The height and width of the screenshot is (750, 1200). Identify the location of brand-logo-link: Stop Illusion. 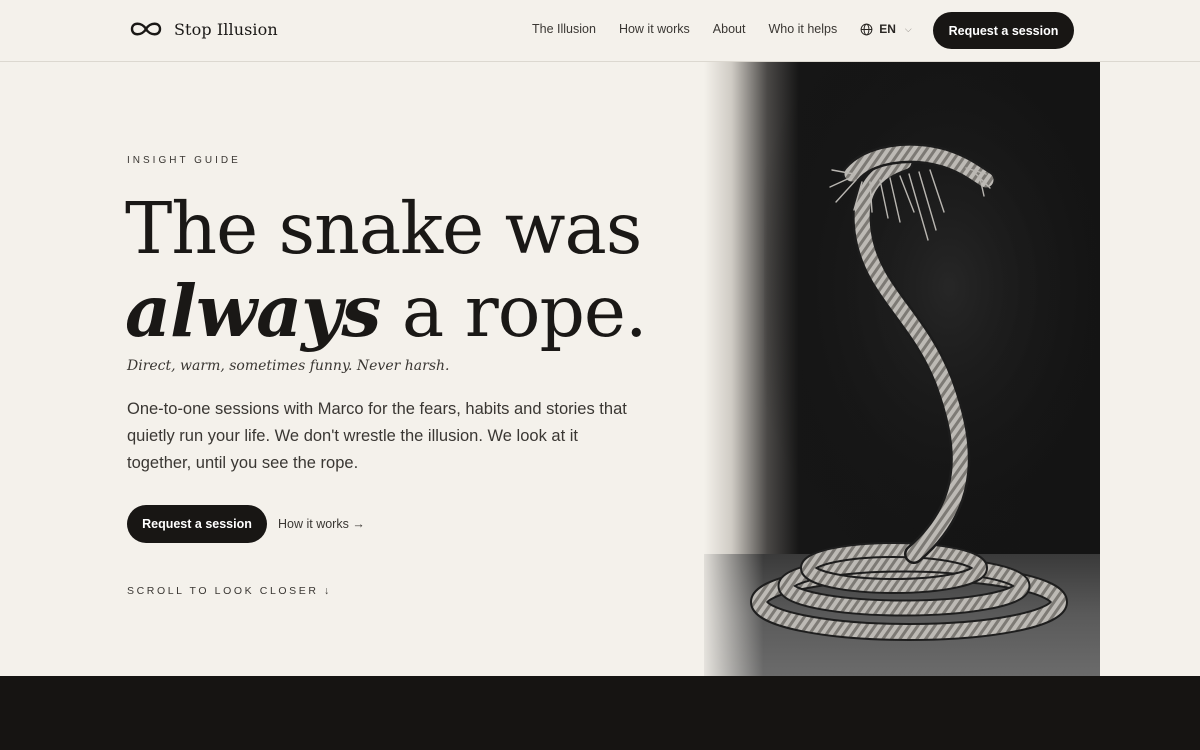
(202, 29).